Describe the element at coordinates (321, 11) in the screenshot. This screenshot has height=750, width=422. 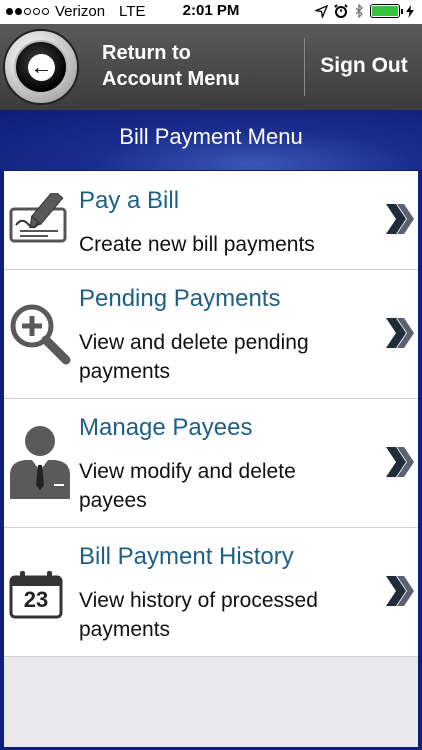
I see `location-arrow-icon` at that location.